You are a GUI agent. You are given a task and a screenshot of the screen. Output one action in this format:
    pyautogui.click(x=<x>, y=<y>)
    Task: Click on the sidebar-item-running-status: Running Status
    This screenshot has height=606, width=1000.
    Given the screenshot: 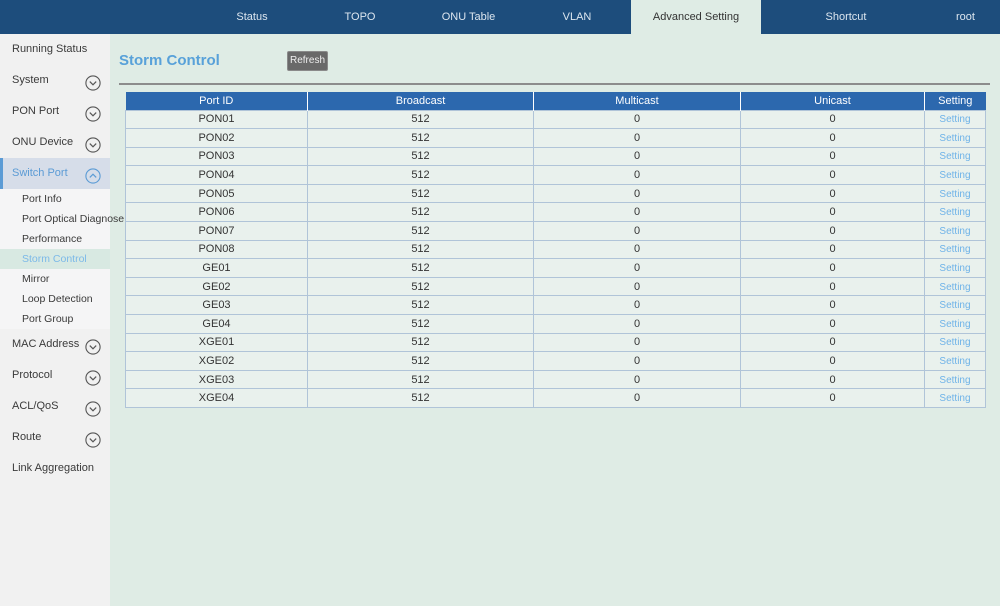 What is the action you would take?
    pyautogui.click(x=55, y=49)
    